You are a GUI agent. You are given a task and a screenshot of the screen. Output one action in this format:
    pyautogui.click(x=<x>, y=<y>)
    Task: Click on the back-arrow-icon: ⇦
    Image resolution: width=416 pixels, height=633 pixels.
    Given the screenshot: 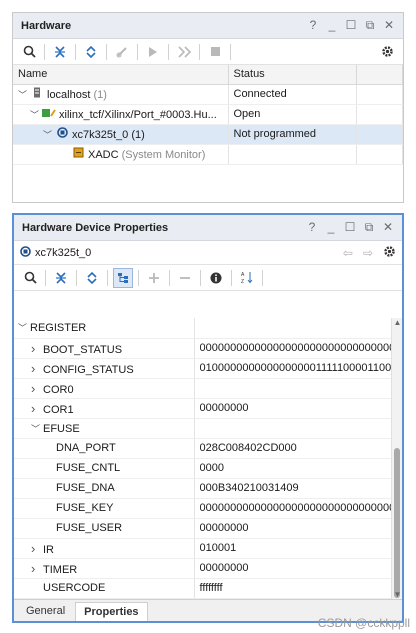 What is the action you would take?
    pyautogui.click(x=348, y=253)
    